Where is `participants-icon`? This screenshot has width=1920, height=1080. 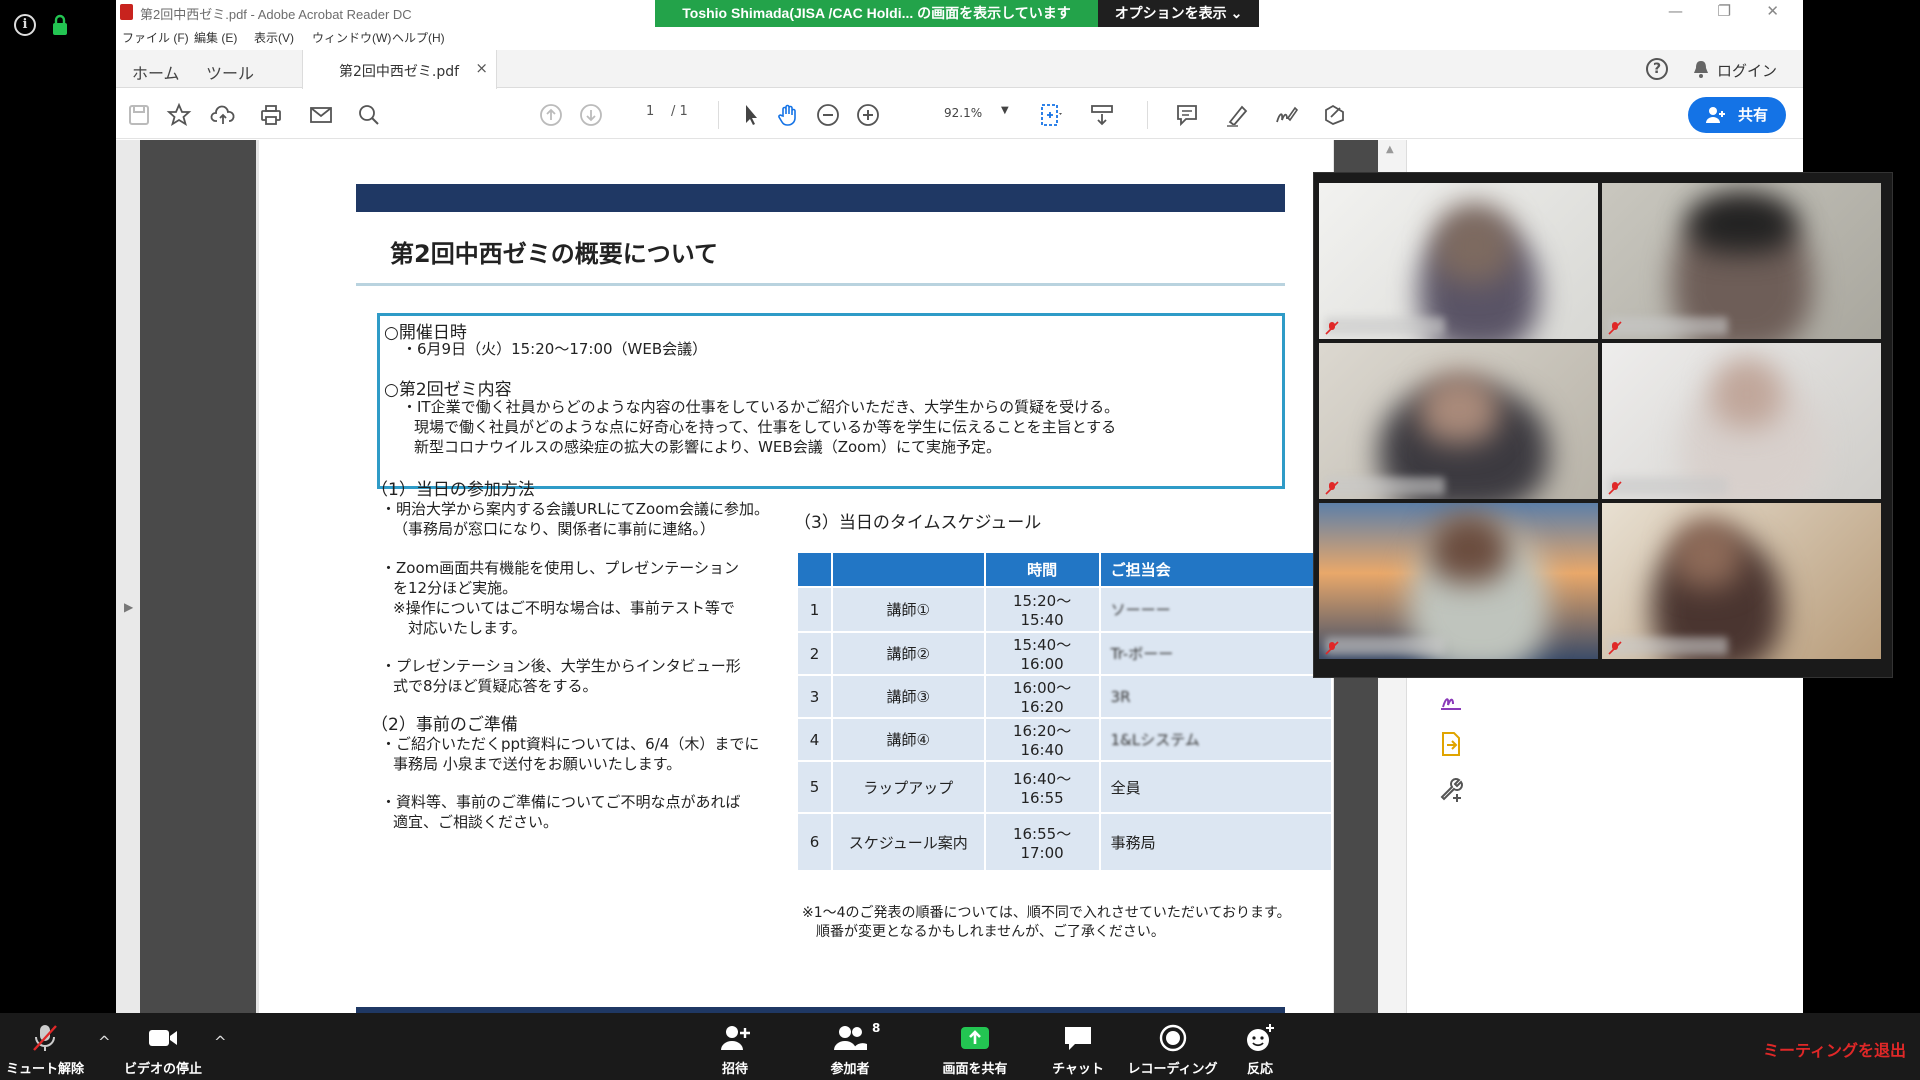
participants-icon is located at coordinates (850, 1038).